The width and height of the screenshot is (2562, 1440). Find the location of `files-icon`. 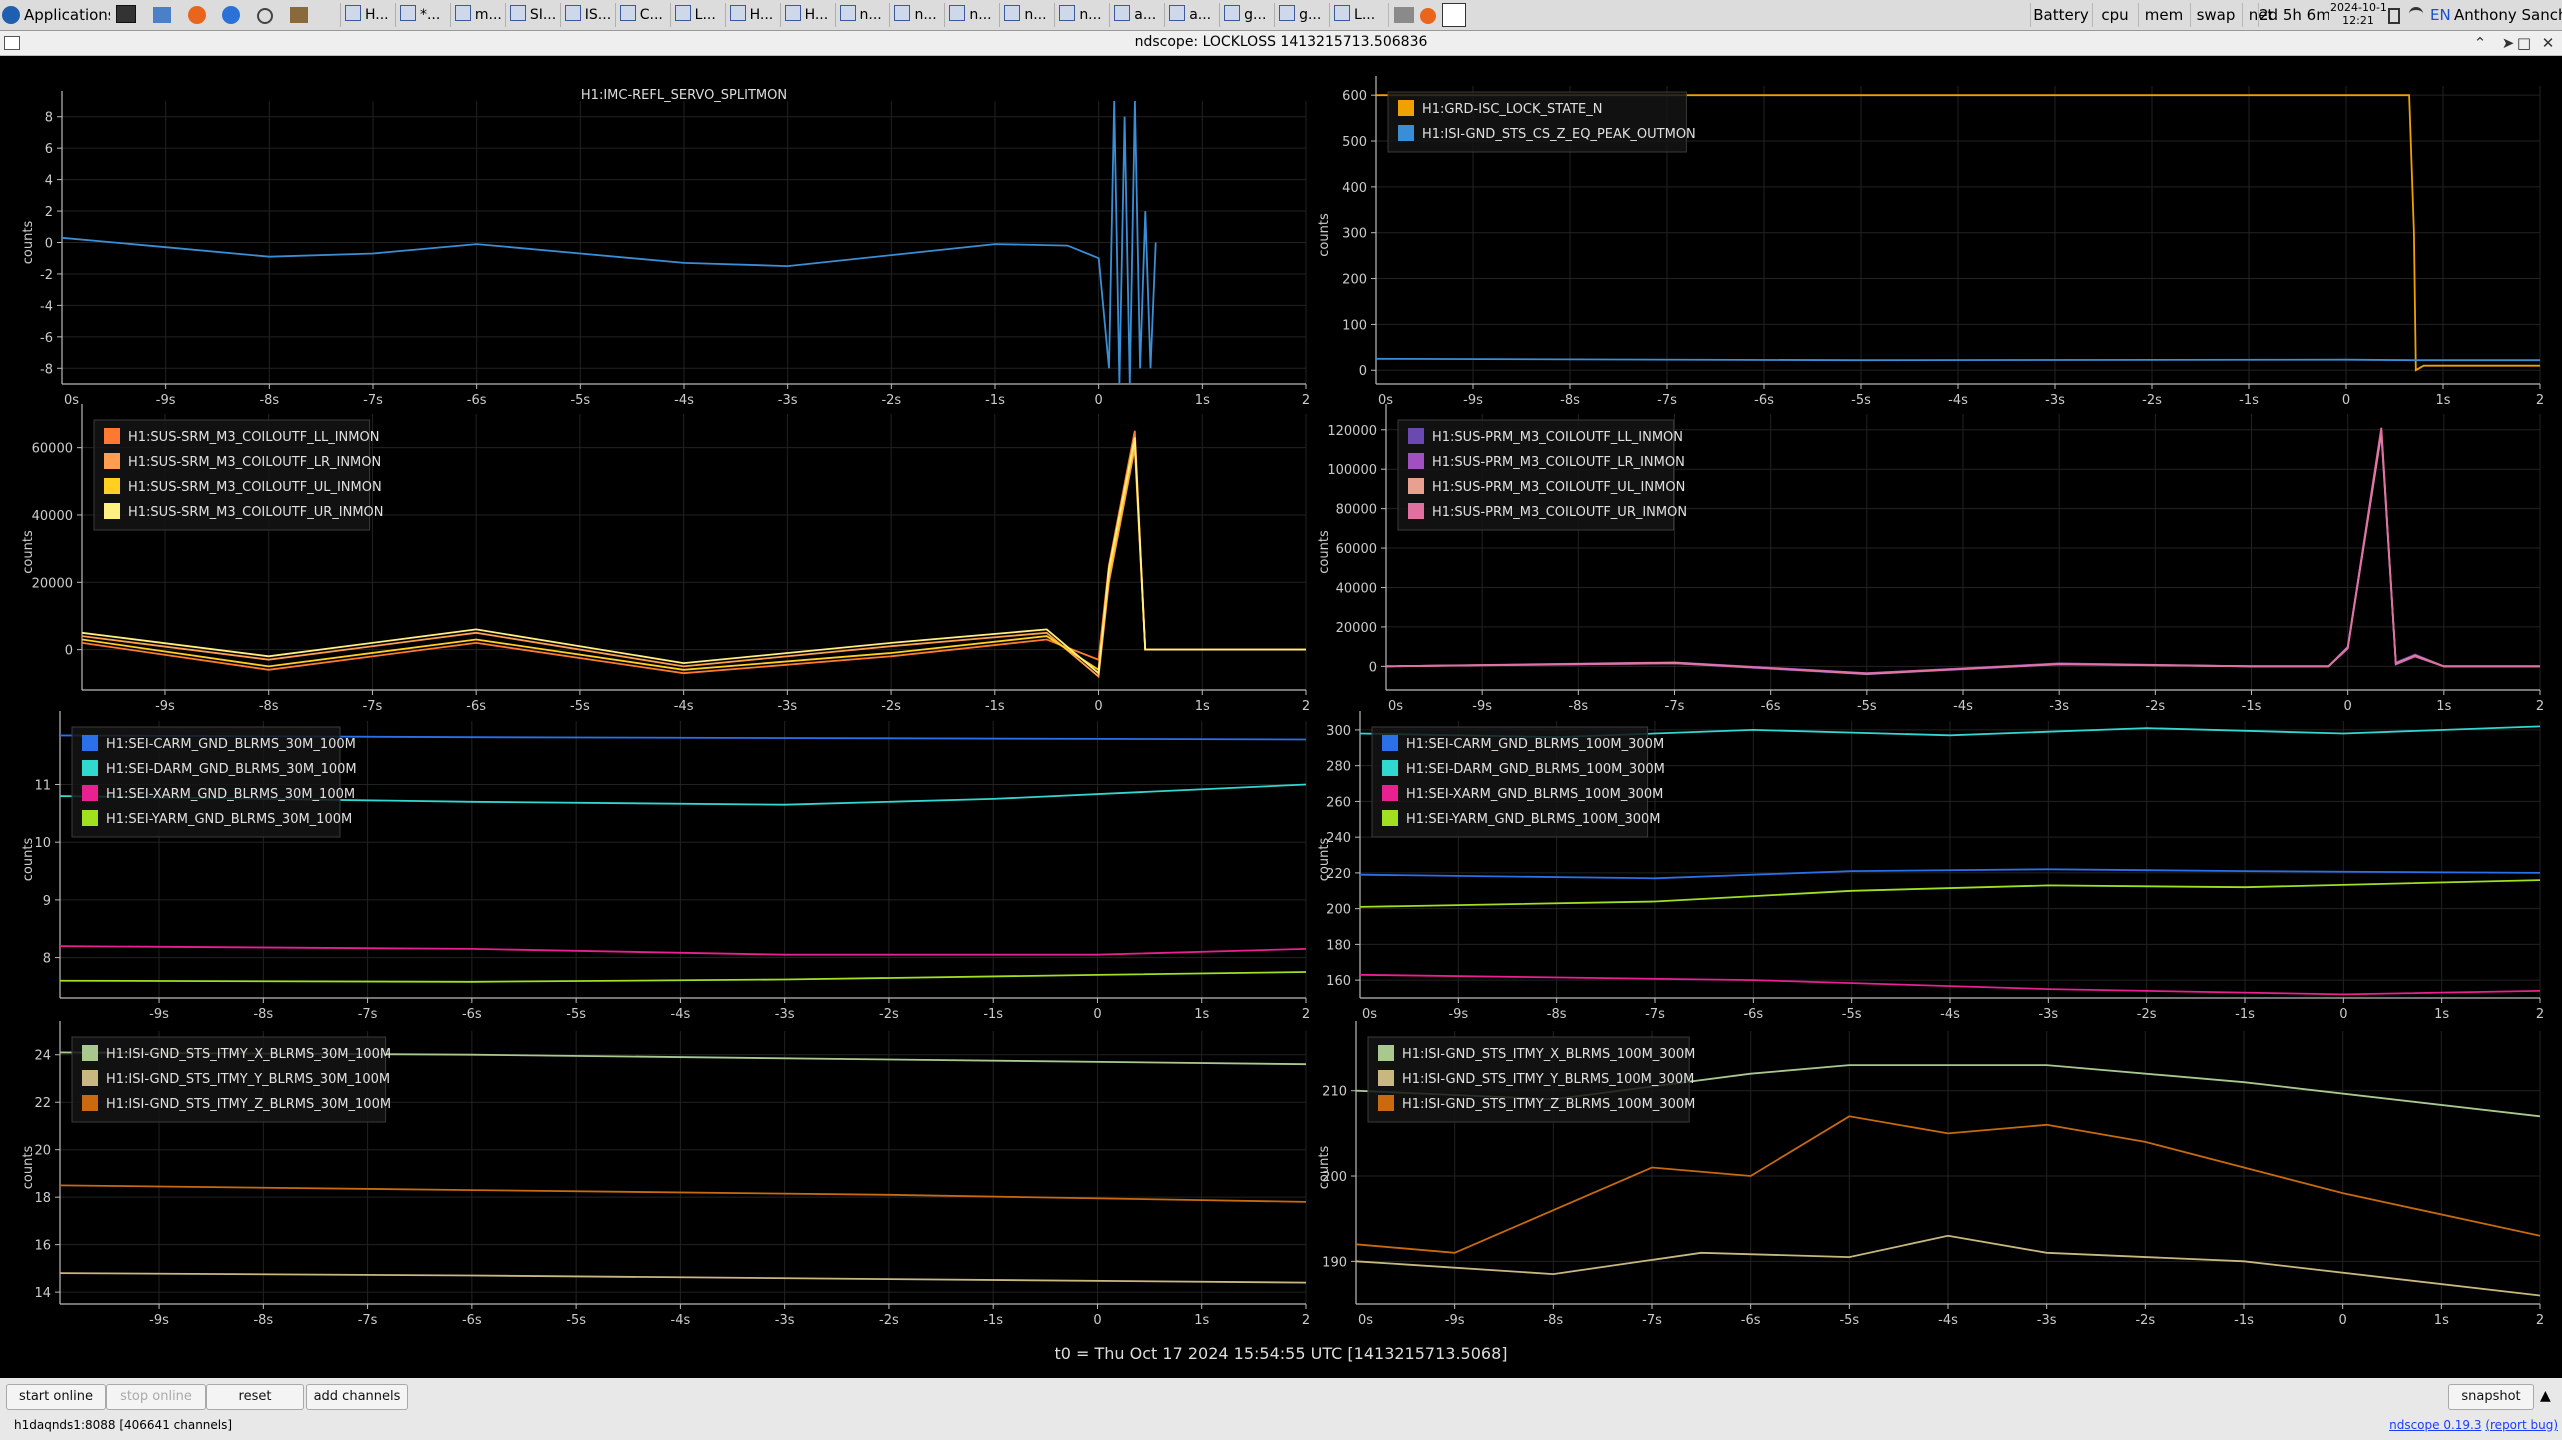

files-icon is located at coordinates (161, 15).